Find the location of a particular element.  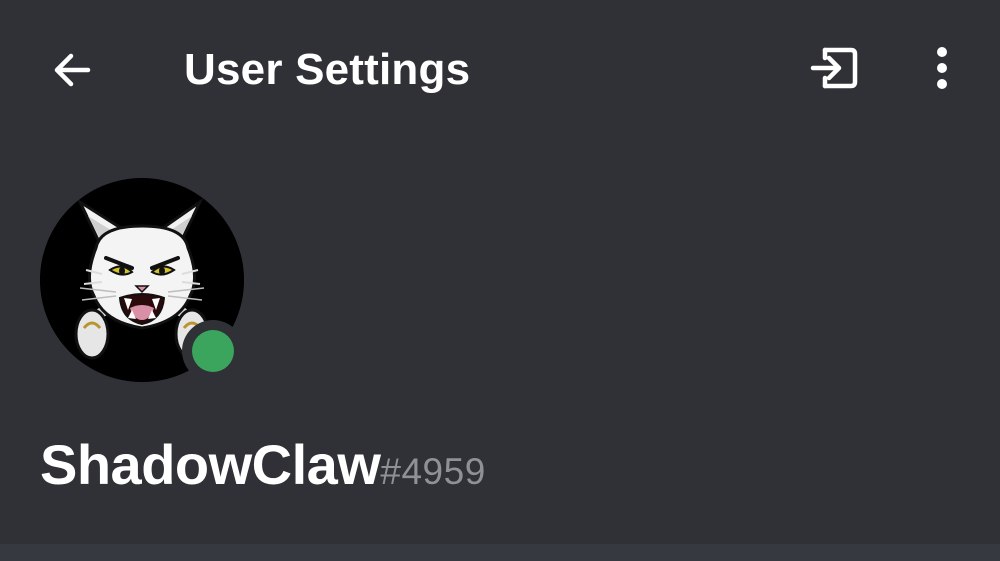

more-options-button is located at coordinates (942, 68).